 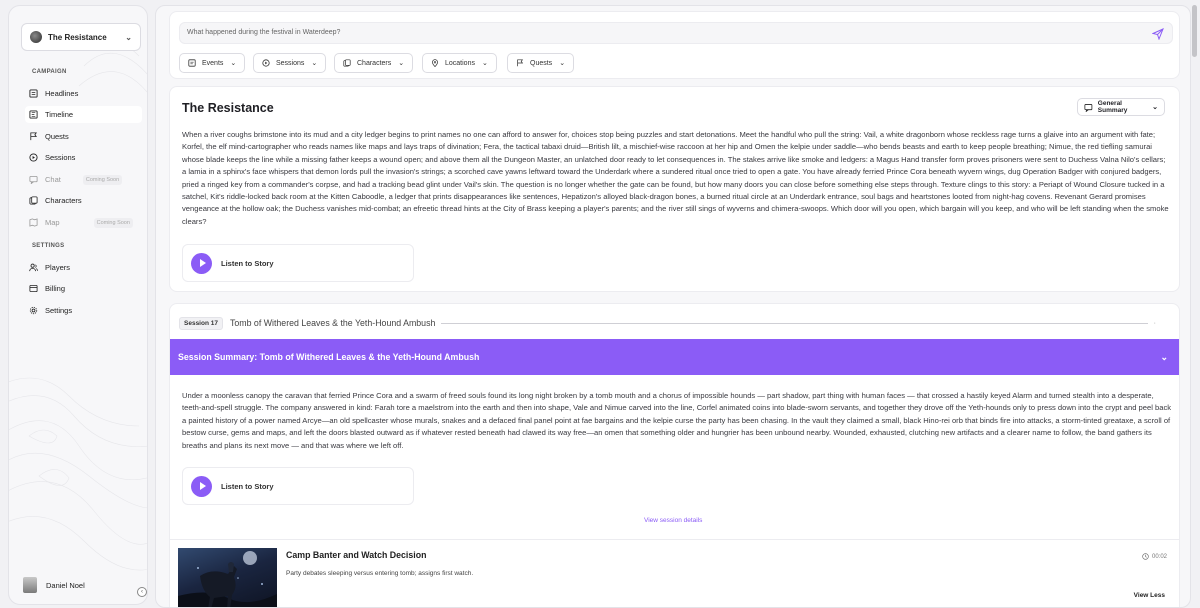 What do you see at coordinates (53, 179) in the screenshot?
I see `sidebar-item-label: Chat` at bounding box center [53, 179].